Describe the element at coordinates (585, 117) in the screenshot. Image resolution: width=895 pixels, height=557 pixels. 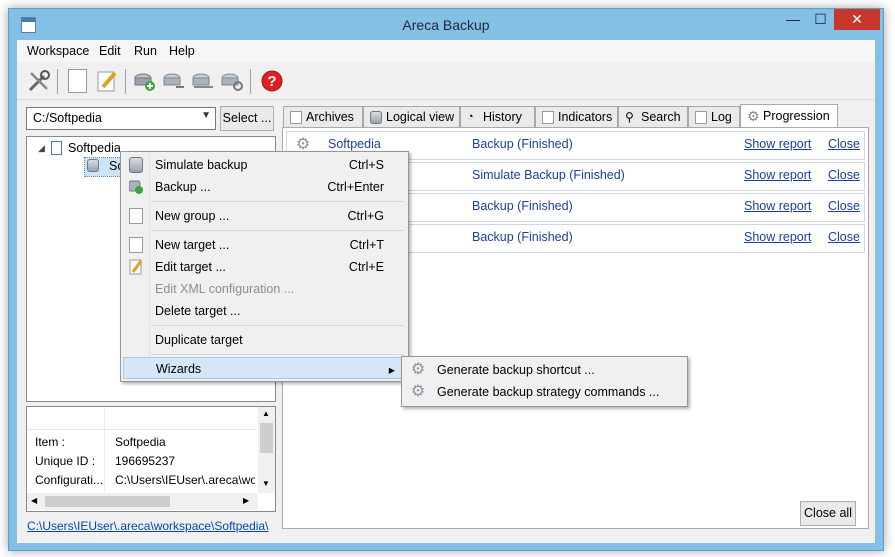
I see `tab-label: Indicators` at that location.